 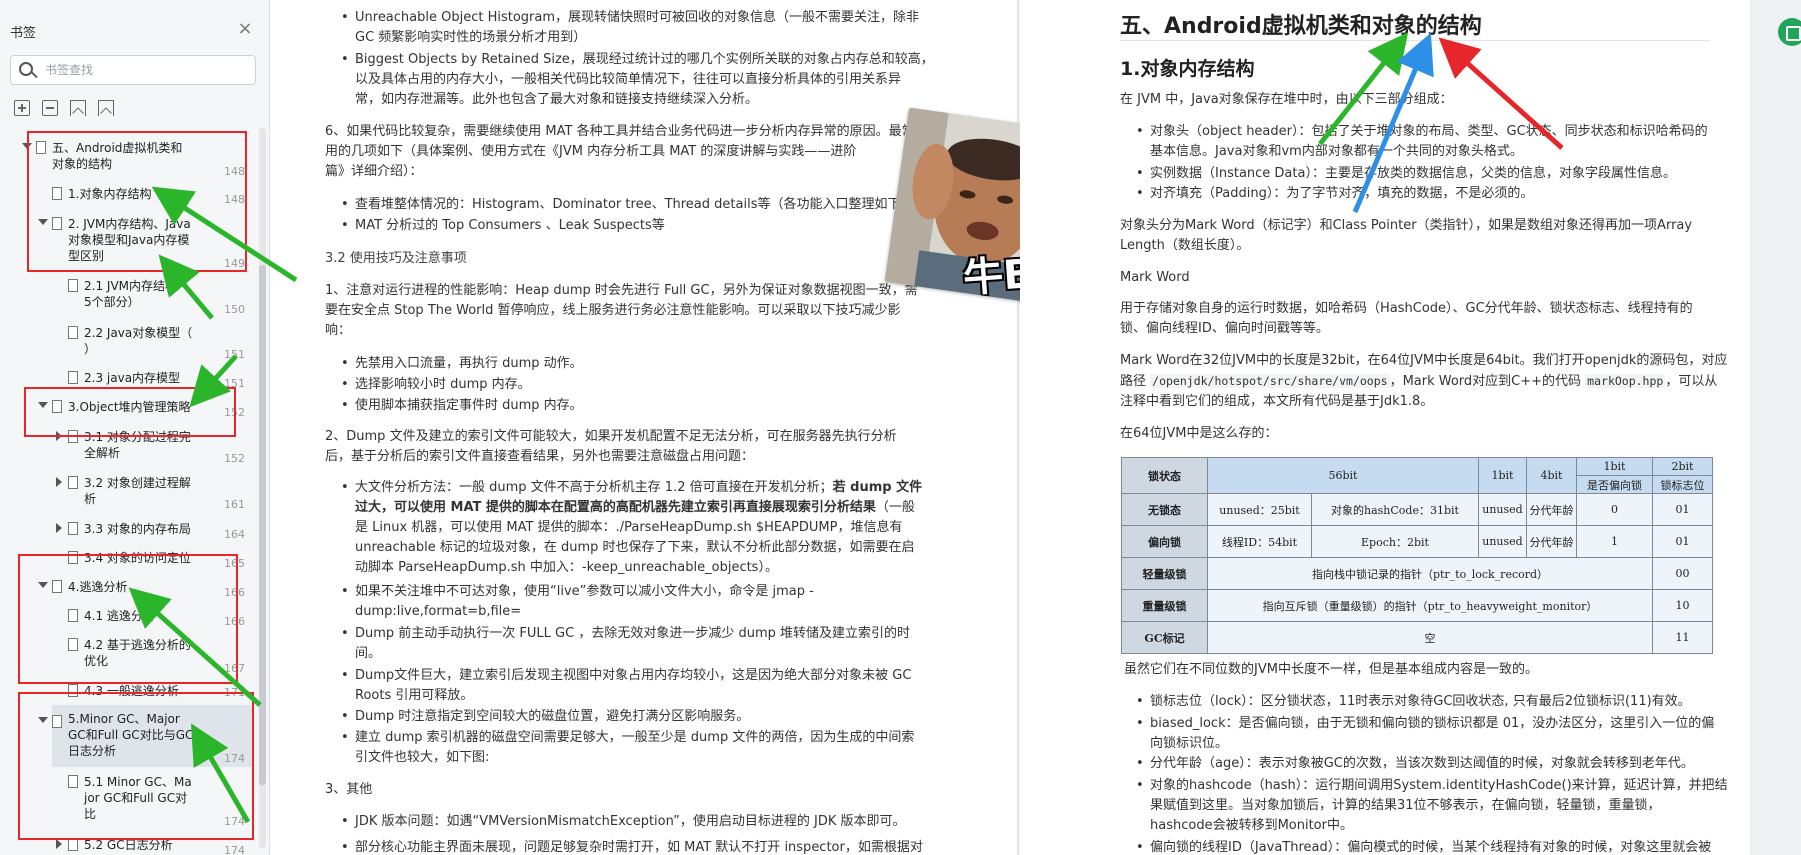 I want to click on toc-label: 比, so click(x=90, y=814).